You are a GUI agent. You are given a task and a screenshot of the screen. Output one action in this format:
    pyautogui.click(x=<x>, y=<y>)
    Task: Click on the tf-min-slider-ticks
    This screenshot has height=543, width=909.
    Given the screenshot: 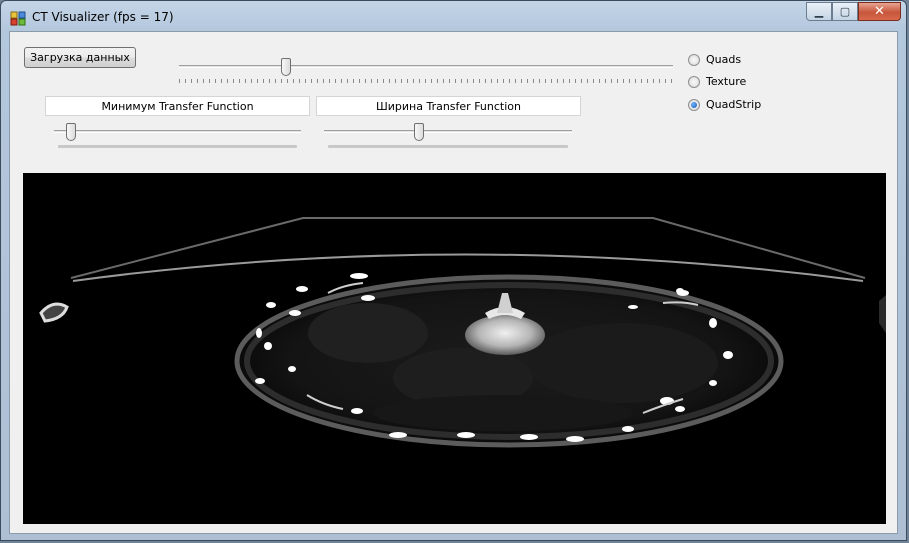 What is the action you would take?
    pyautogui.click(x=177, y=146)
    